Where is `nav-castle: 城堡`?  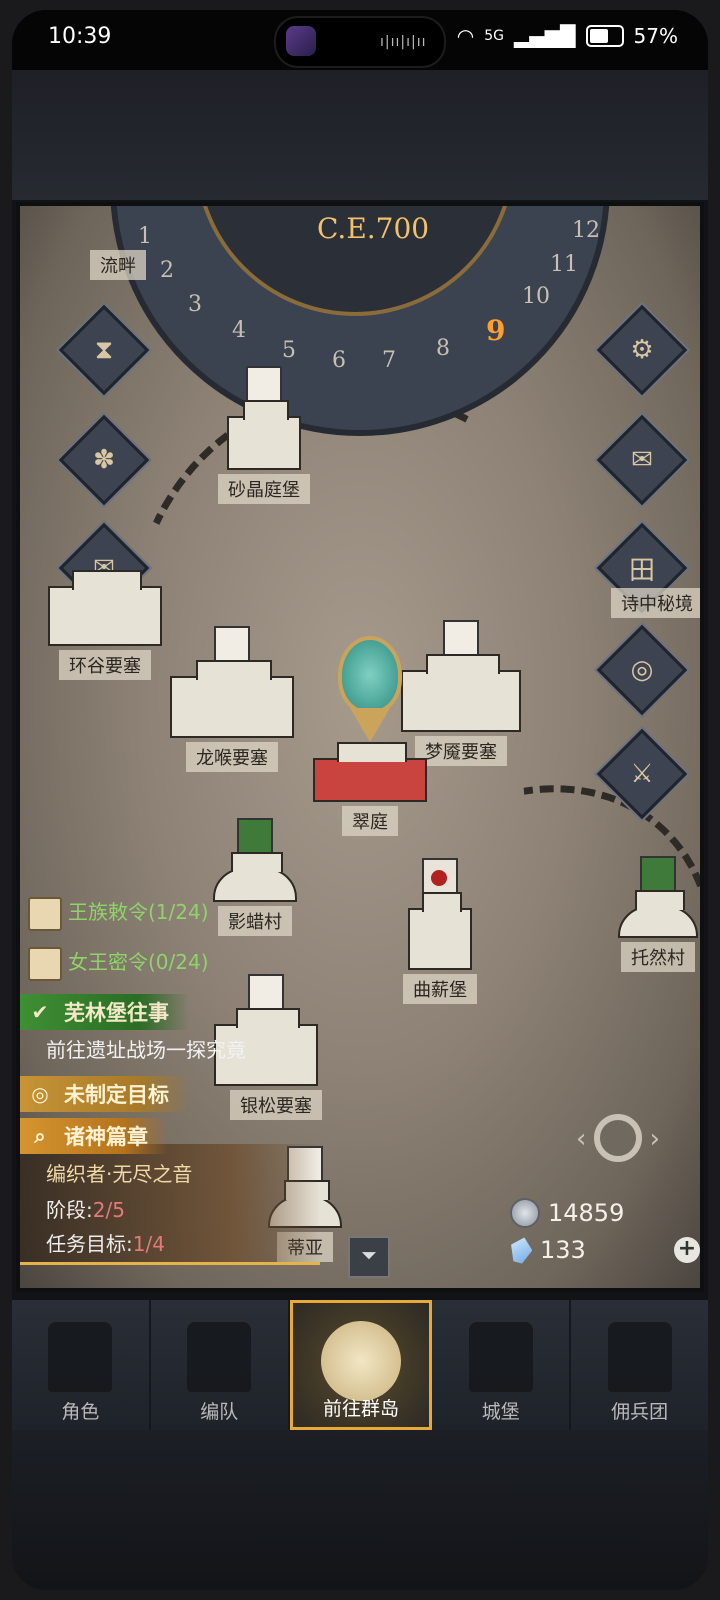 nav-castle: 城堡 is located at coordinates (502, 1365).